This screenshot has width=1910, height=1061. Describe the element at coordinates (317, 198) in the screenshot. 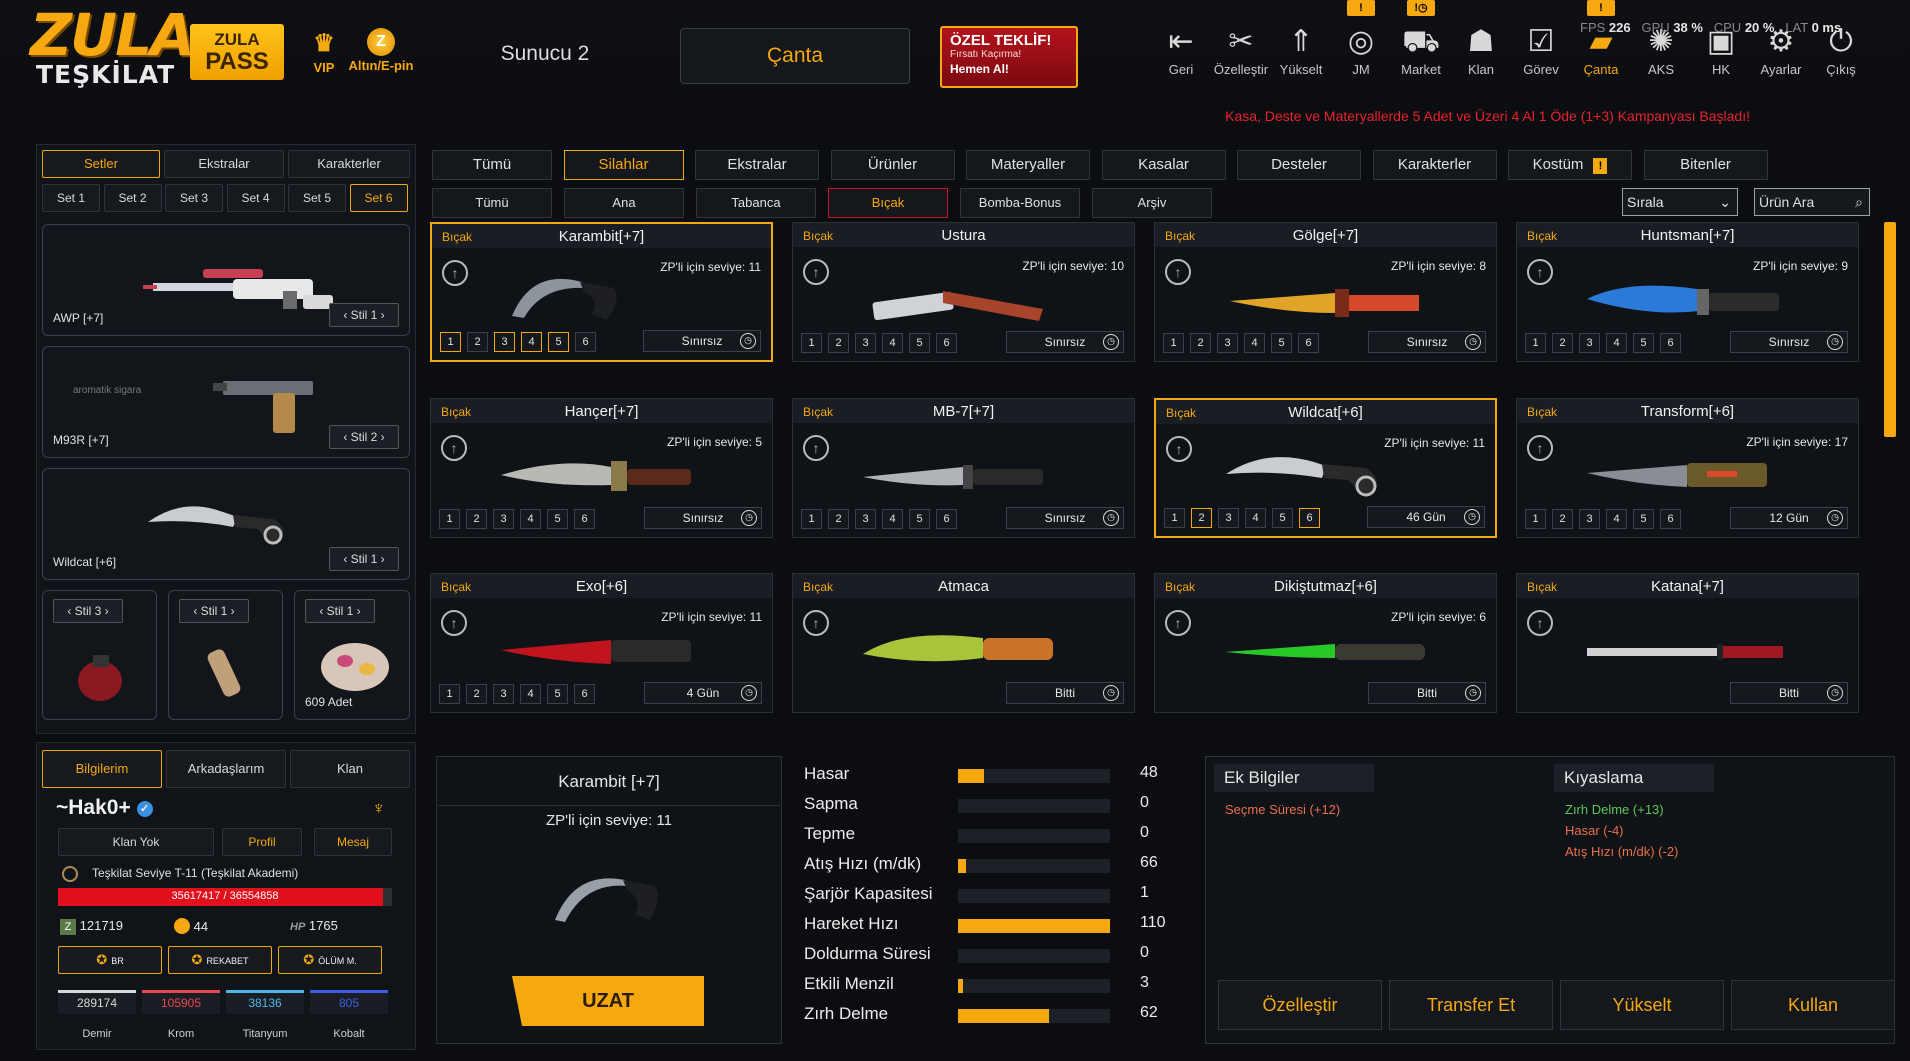

I see `set-tab-5: Set 5` at that location.